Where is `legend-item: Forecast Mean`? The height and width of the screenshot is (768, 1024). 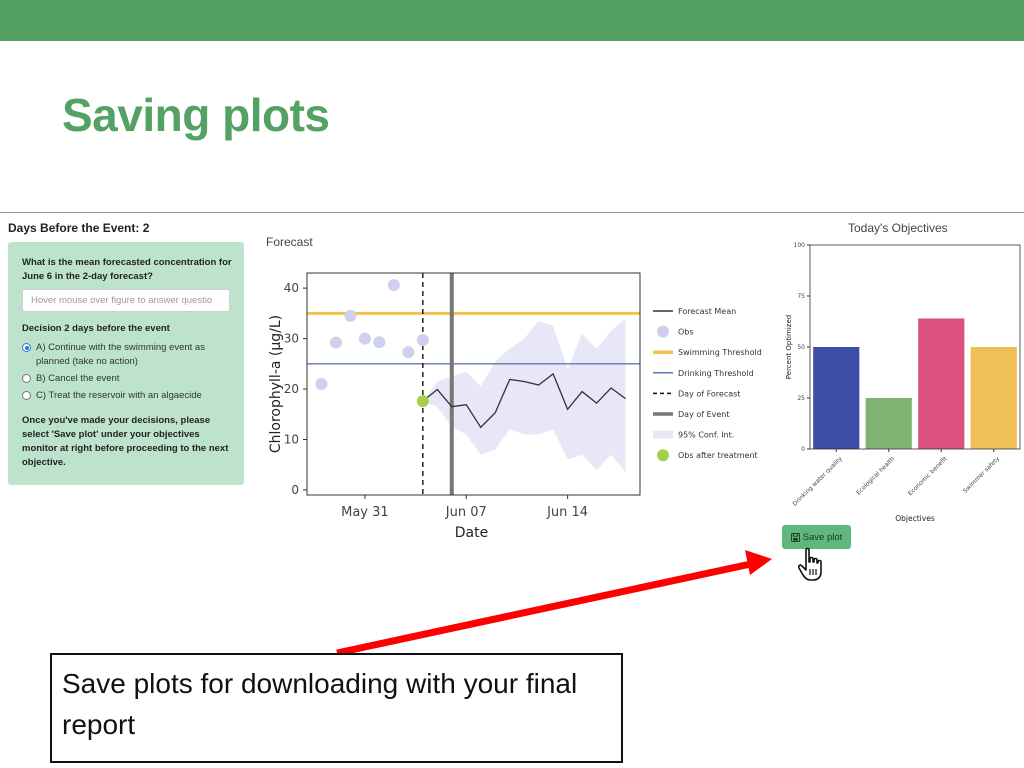 legend-item: Forecast Mean is located at coordinates (694, 311).